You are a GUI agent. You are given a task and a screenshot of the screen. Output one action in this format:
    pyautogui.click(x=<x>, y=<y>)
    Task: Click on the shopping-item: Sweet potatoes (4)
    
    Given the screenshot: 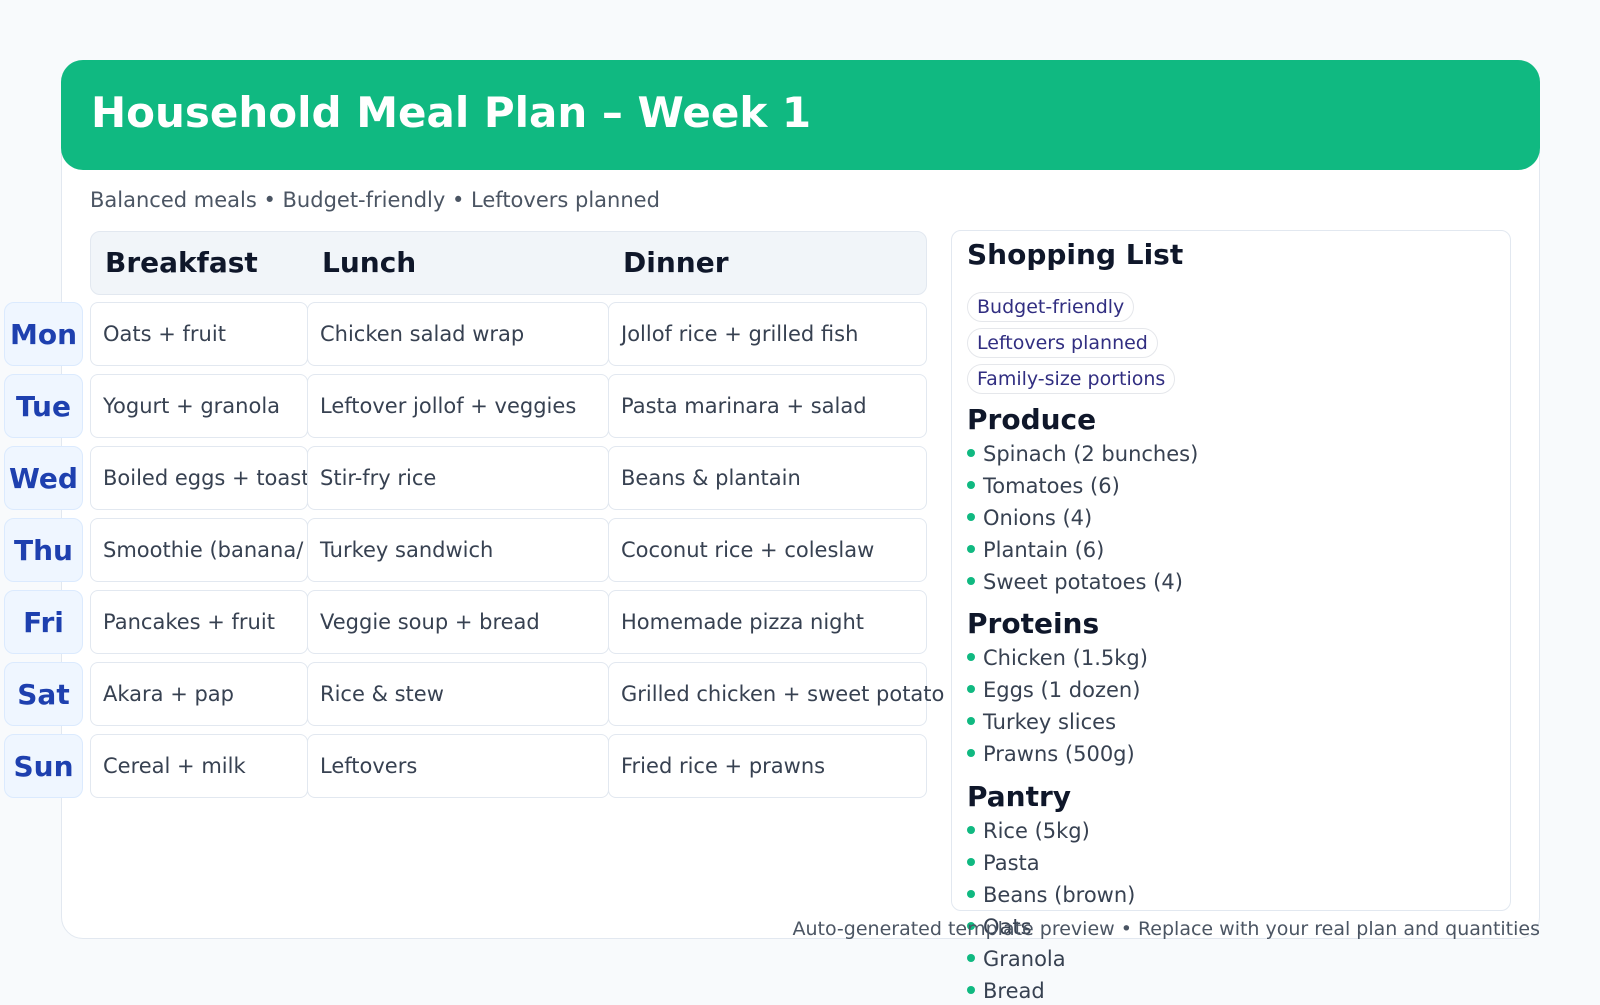 What is the action you would take?
    pyautogui.click(x=1075, y=582)
    